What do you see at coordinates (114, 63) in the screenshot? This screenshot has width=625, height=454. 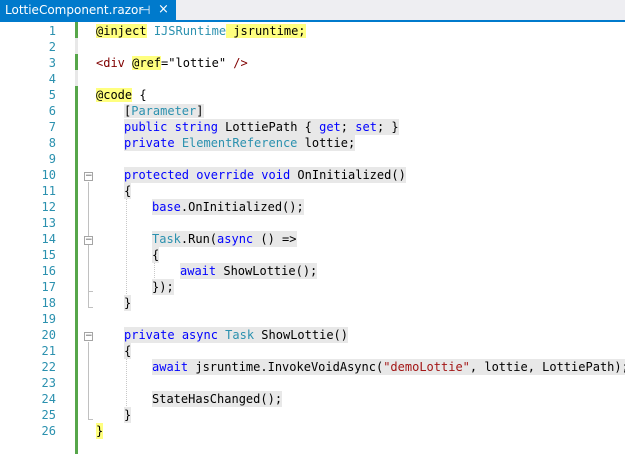 I see `html-tag: <div` at bounding box center [114, 63].